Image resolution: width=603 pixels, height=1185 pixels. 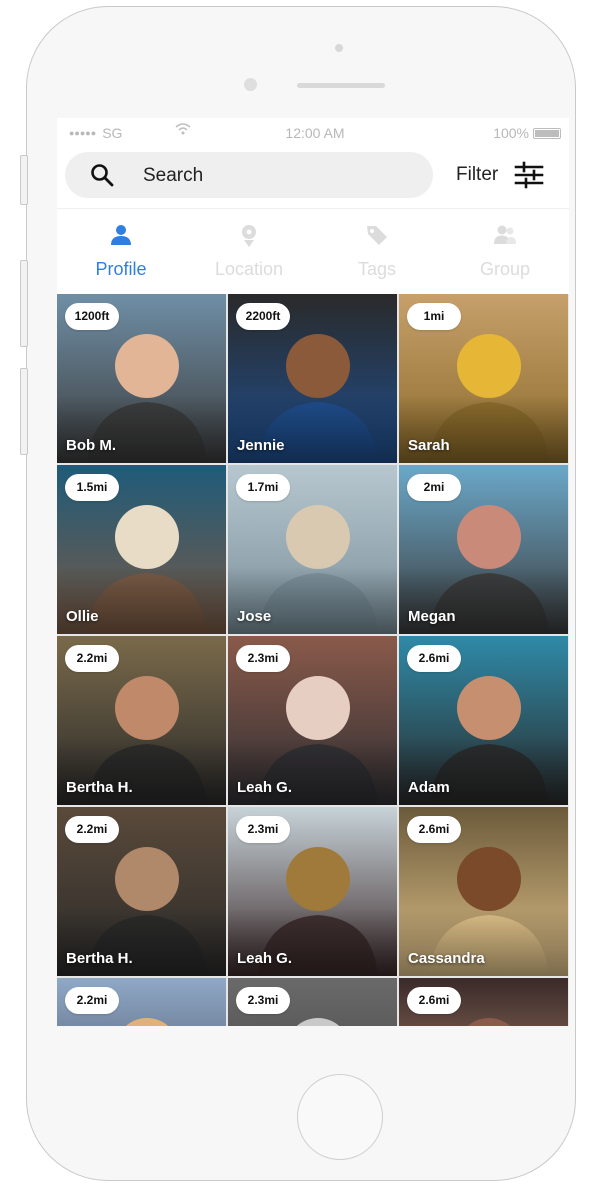 I want to click on search-icon, so click(x=102, y=175).